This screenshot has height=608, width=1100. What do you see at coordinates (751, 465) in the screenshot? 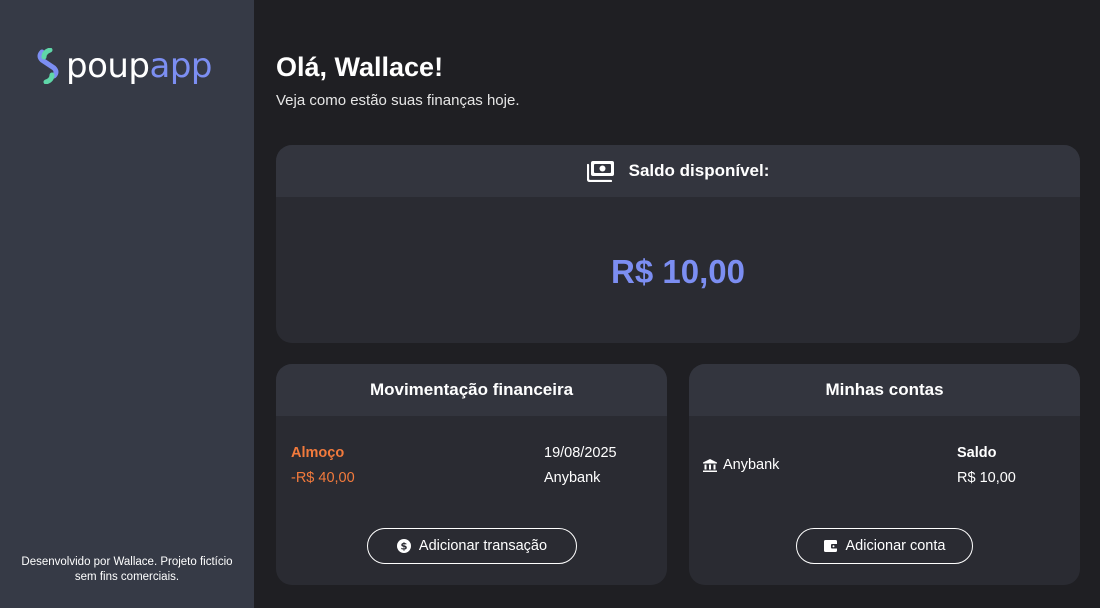
I see `account-bank-name: Anybank` at bounding box center [751, 465].